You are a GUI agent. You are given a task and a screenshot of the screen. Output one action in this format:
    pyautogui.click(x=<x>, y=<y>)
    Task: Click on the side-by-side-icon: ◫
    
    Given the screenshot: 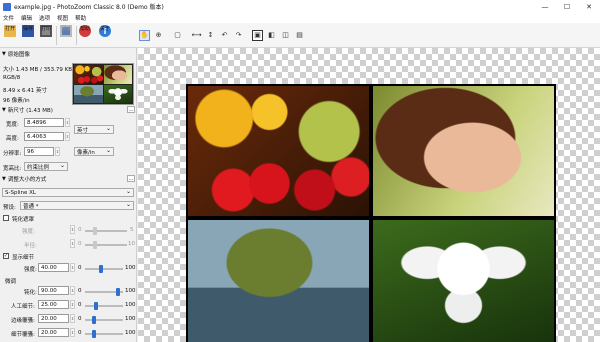 What is the action you would take?
    pyautogui.click(x=285, y=35)
    